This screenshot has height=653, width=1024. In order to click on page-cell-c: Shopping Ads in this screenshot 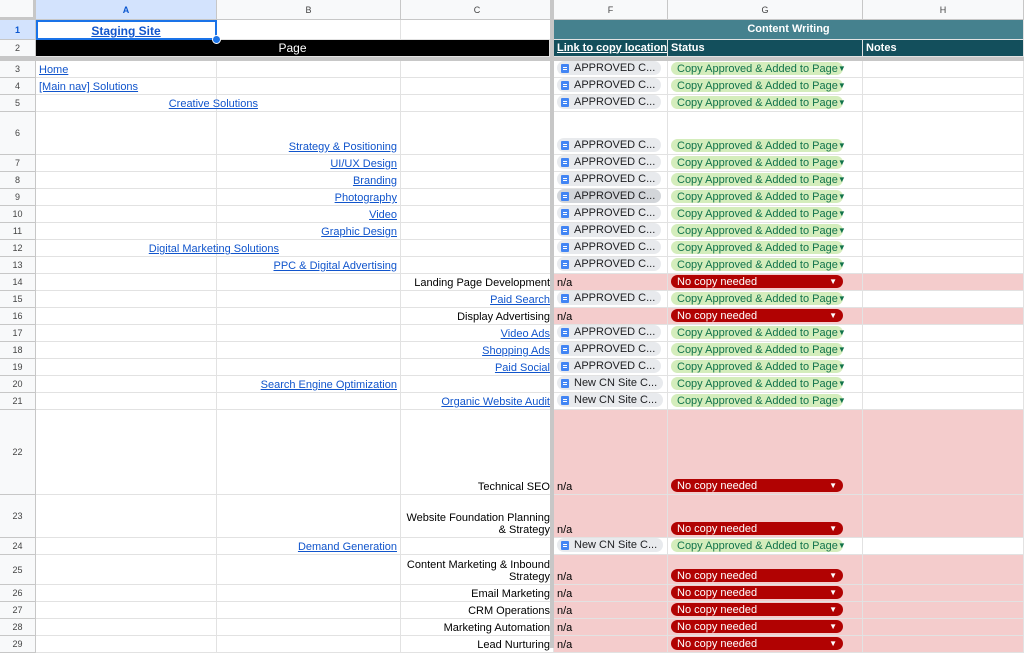, I will do `click(477, 350)`.